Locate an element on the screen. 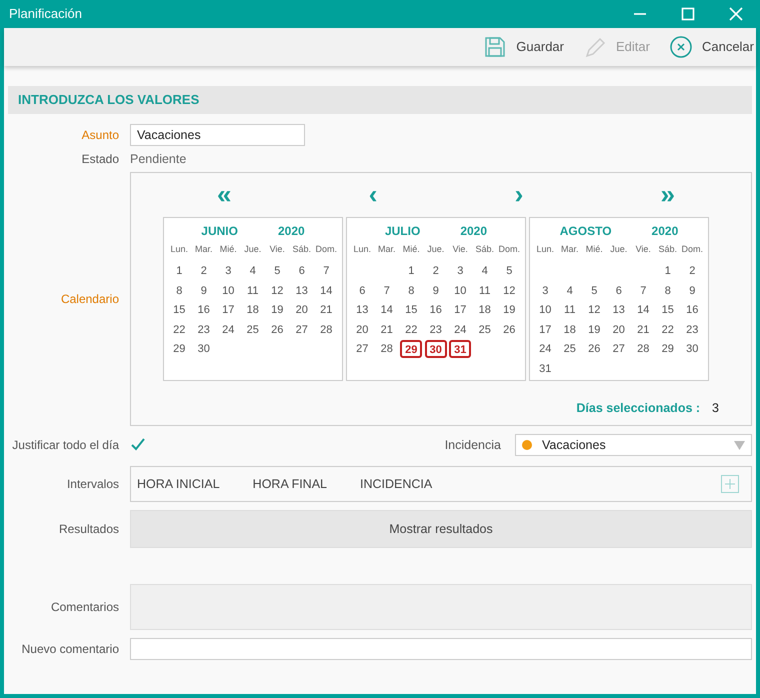  toolbar-button: Guardar is located at coordinates (524, 47).